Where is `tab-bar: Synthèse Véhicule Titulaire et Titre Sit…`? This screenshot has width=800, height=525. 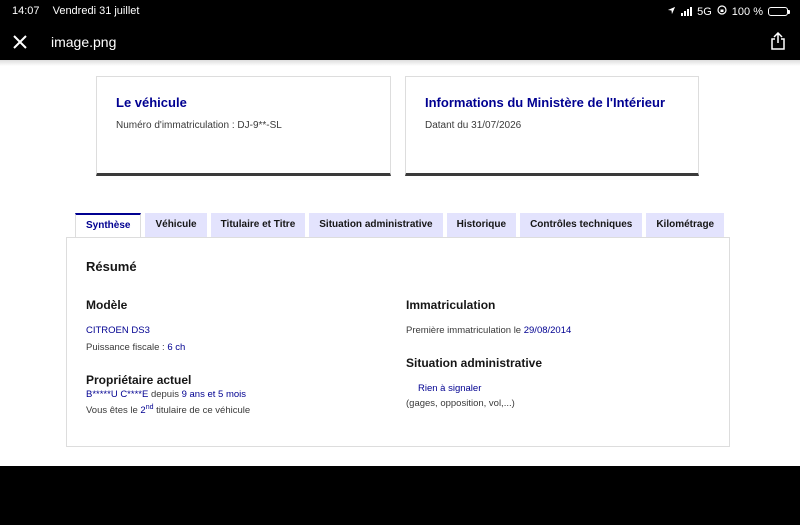
tab-bar: Synthèse Véhicule Titulaire et Titre Sit… is located at coordinates (400, 225).